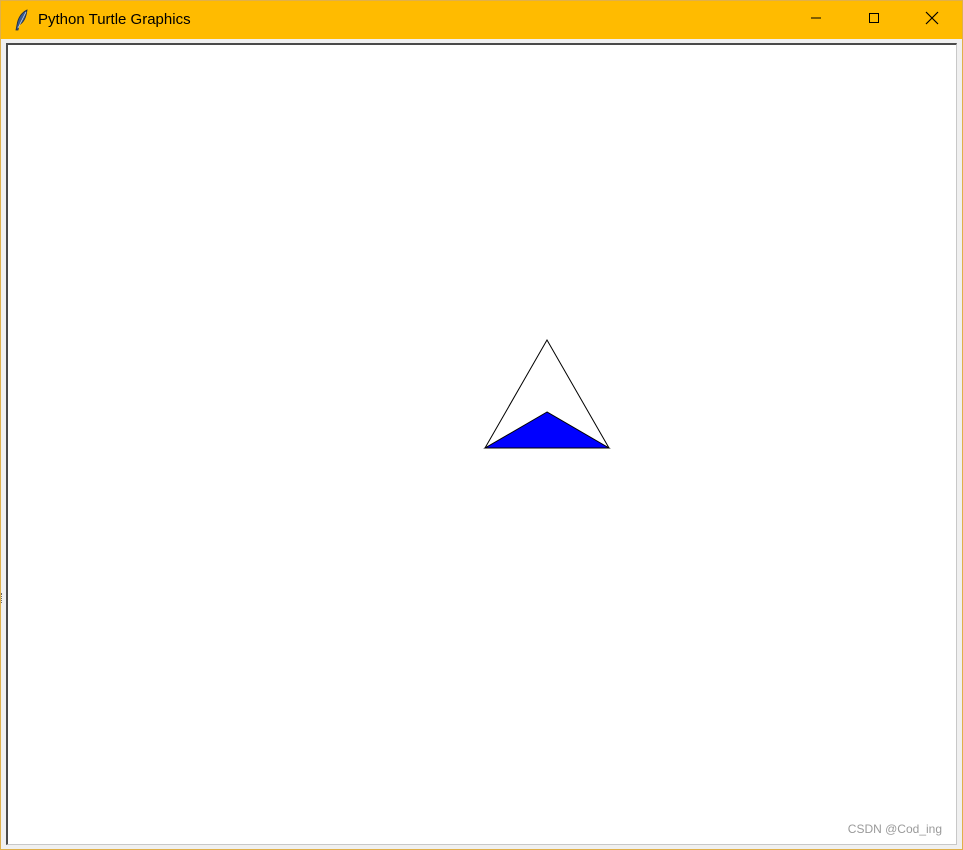 The image size is (963, 850). I want to click on turtle-drawing, so click(547, 393).